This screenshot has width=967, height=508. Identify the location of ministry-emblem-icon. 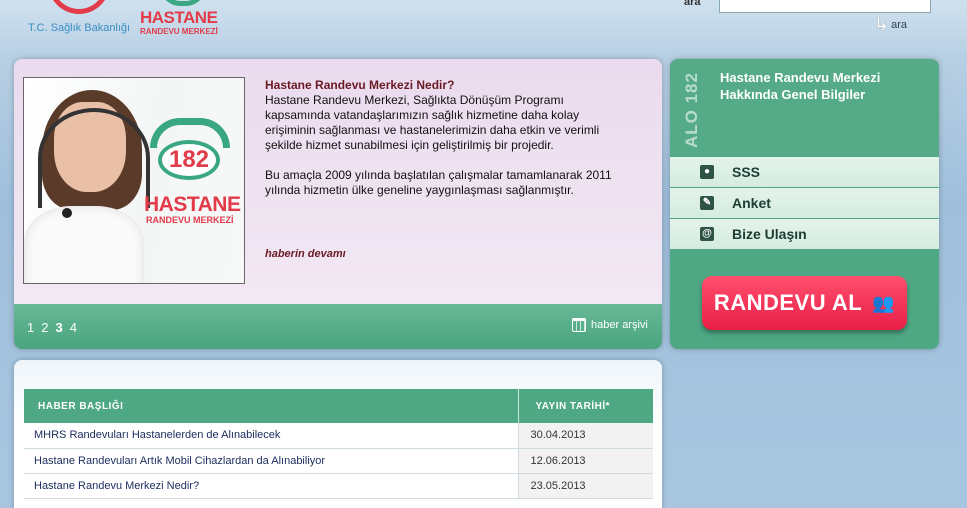
(79, 7).